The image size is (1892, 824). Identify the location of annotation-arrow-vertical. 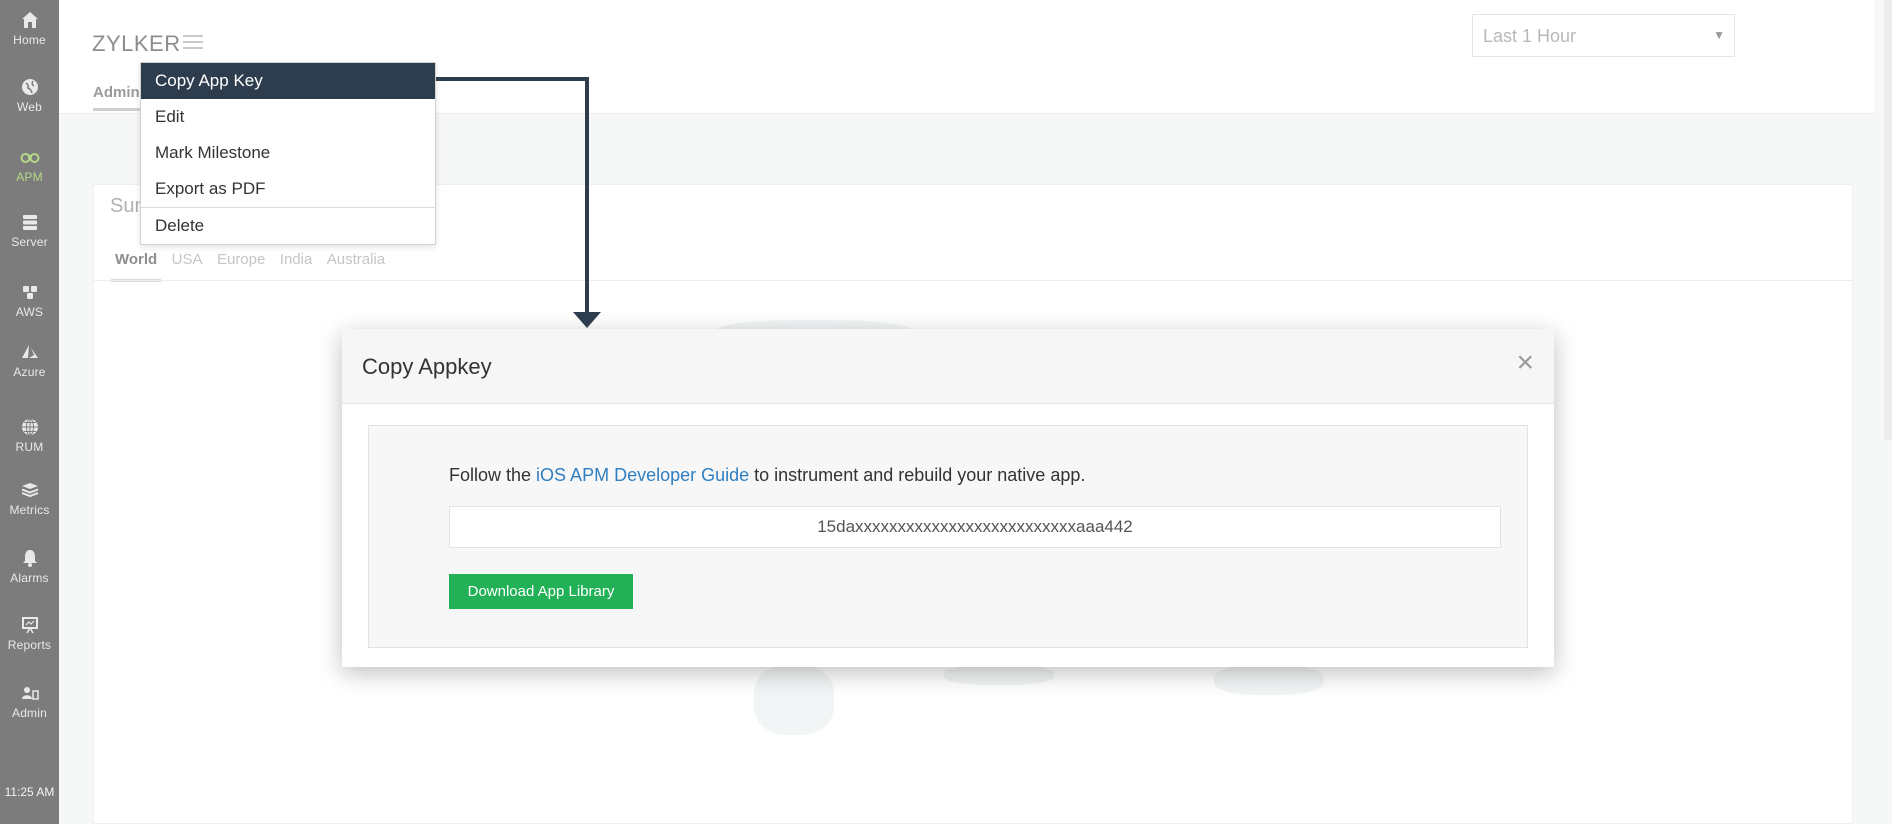
(587, 195).